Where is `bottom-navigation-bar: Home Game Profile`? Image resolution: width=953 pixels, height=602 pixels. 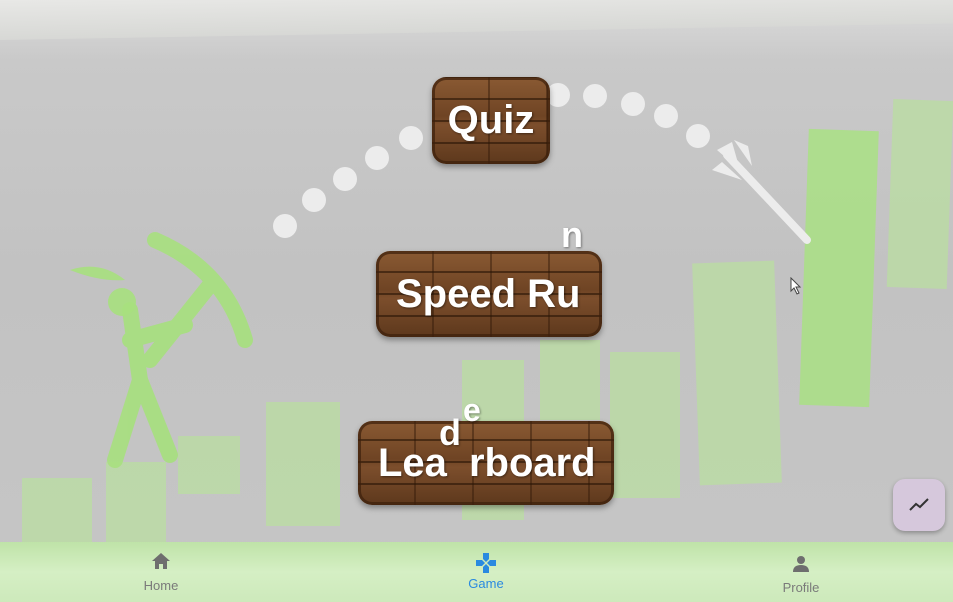 bottom-navigation-bar: Home Game Profile is located at coordinates (476, 572).